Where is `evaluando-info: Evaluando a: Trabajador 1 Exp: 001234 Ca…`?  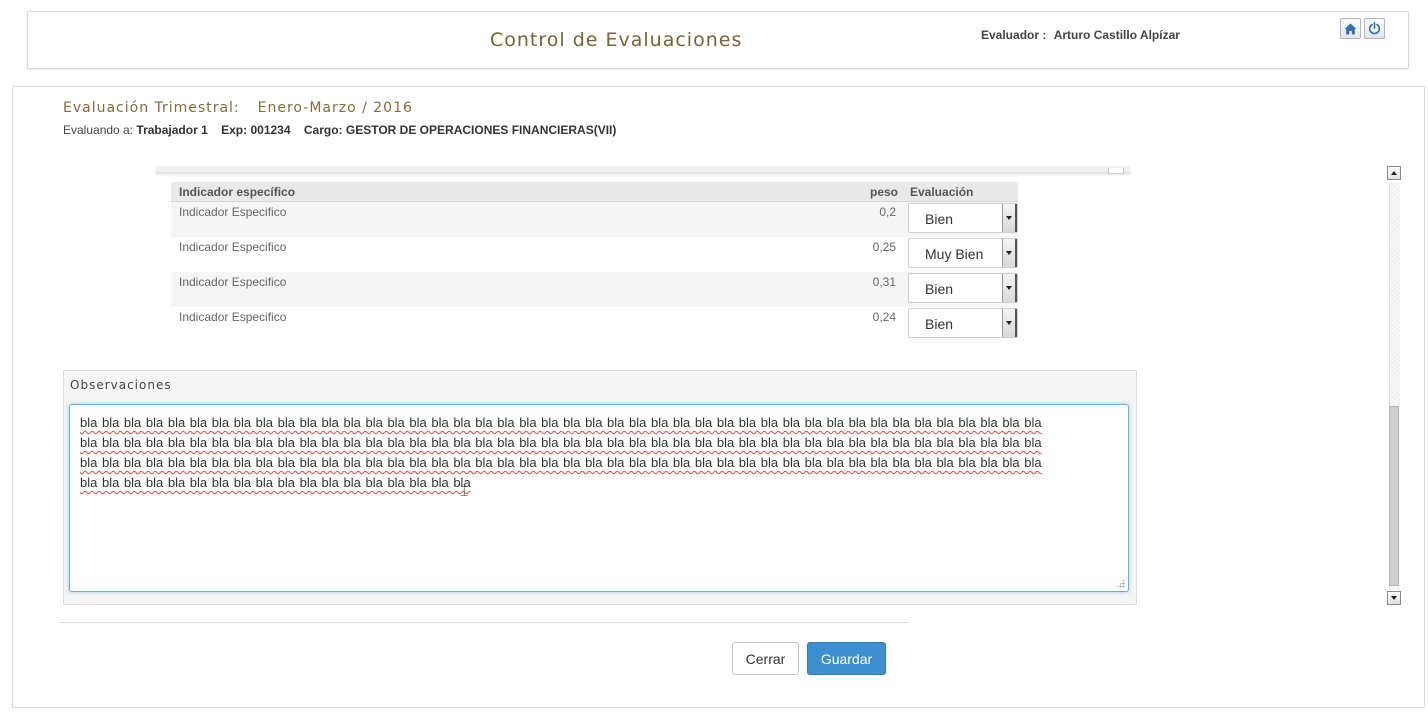
evaluando-info: Evaluando a: Trabajador 1 Exp: 001234 Ca… is located at coordinates (339, 130).